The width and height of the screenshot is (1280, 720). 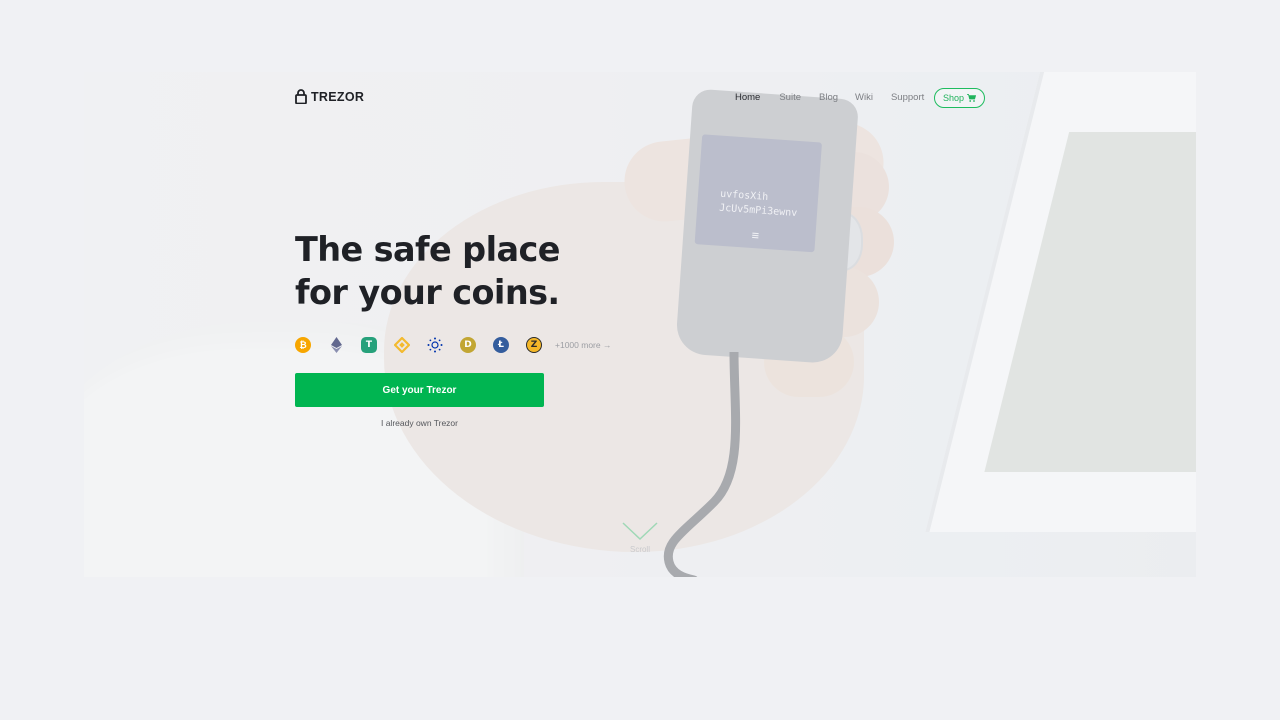 I want to click on nav-support: Support, so click(x=907, y=97).